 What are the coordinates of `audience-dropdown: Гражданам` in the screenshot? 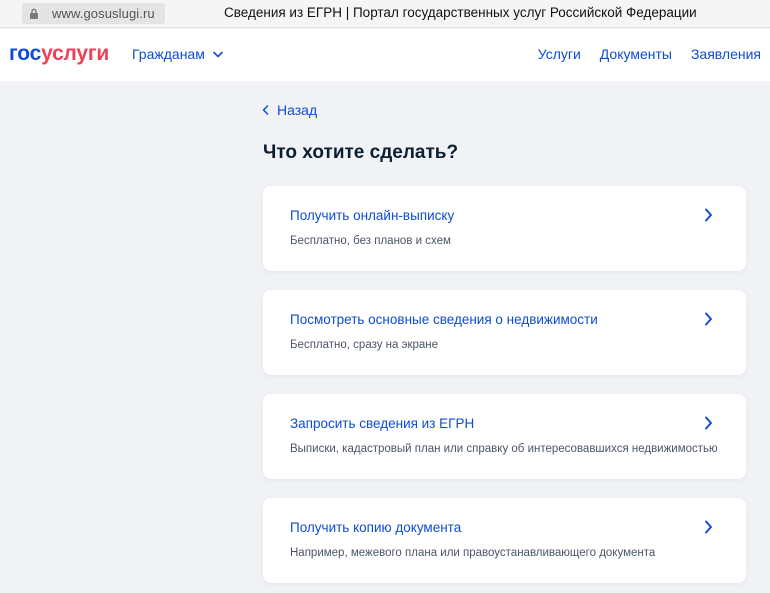 It's located at (177, 54).